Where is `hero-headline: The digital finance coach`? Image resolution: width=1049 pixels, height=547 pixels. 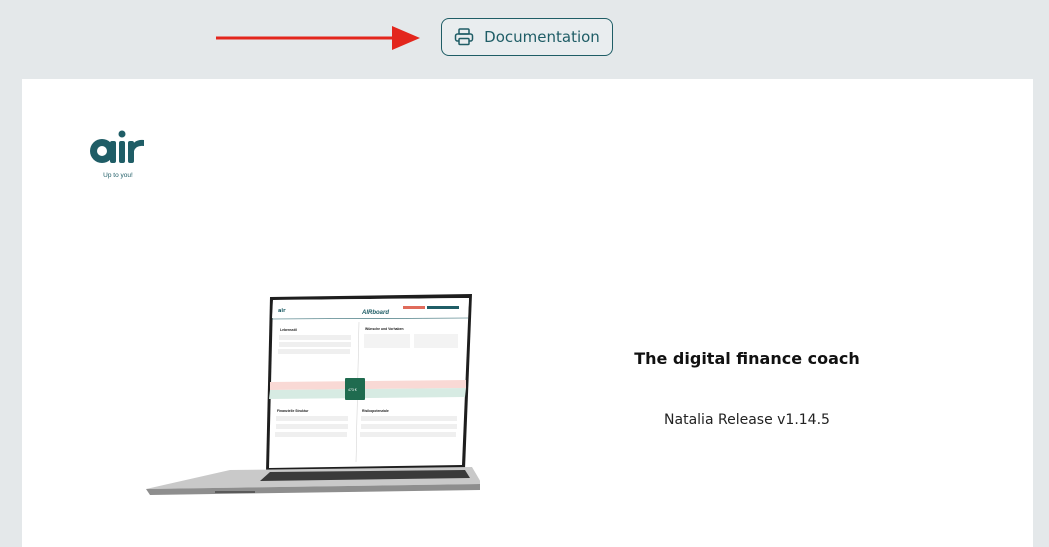 hero-headline: The digital finance coach is located at coordinates (747, 358).